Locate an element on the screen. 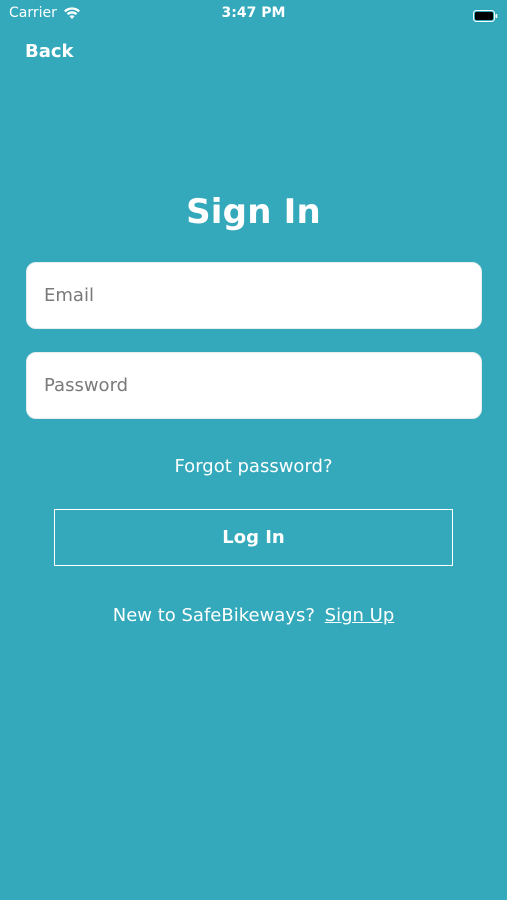 The width and height of the screenshot is (507, 900). password-field-container is located at coordinates (254, 385).